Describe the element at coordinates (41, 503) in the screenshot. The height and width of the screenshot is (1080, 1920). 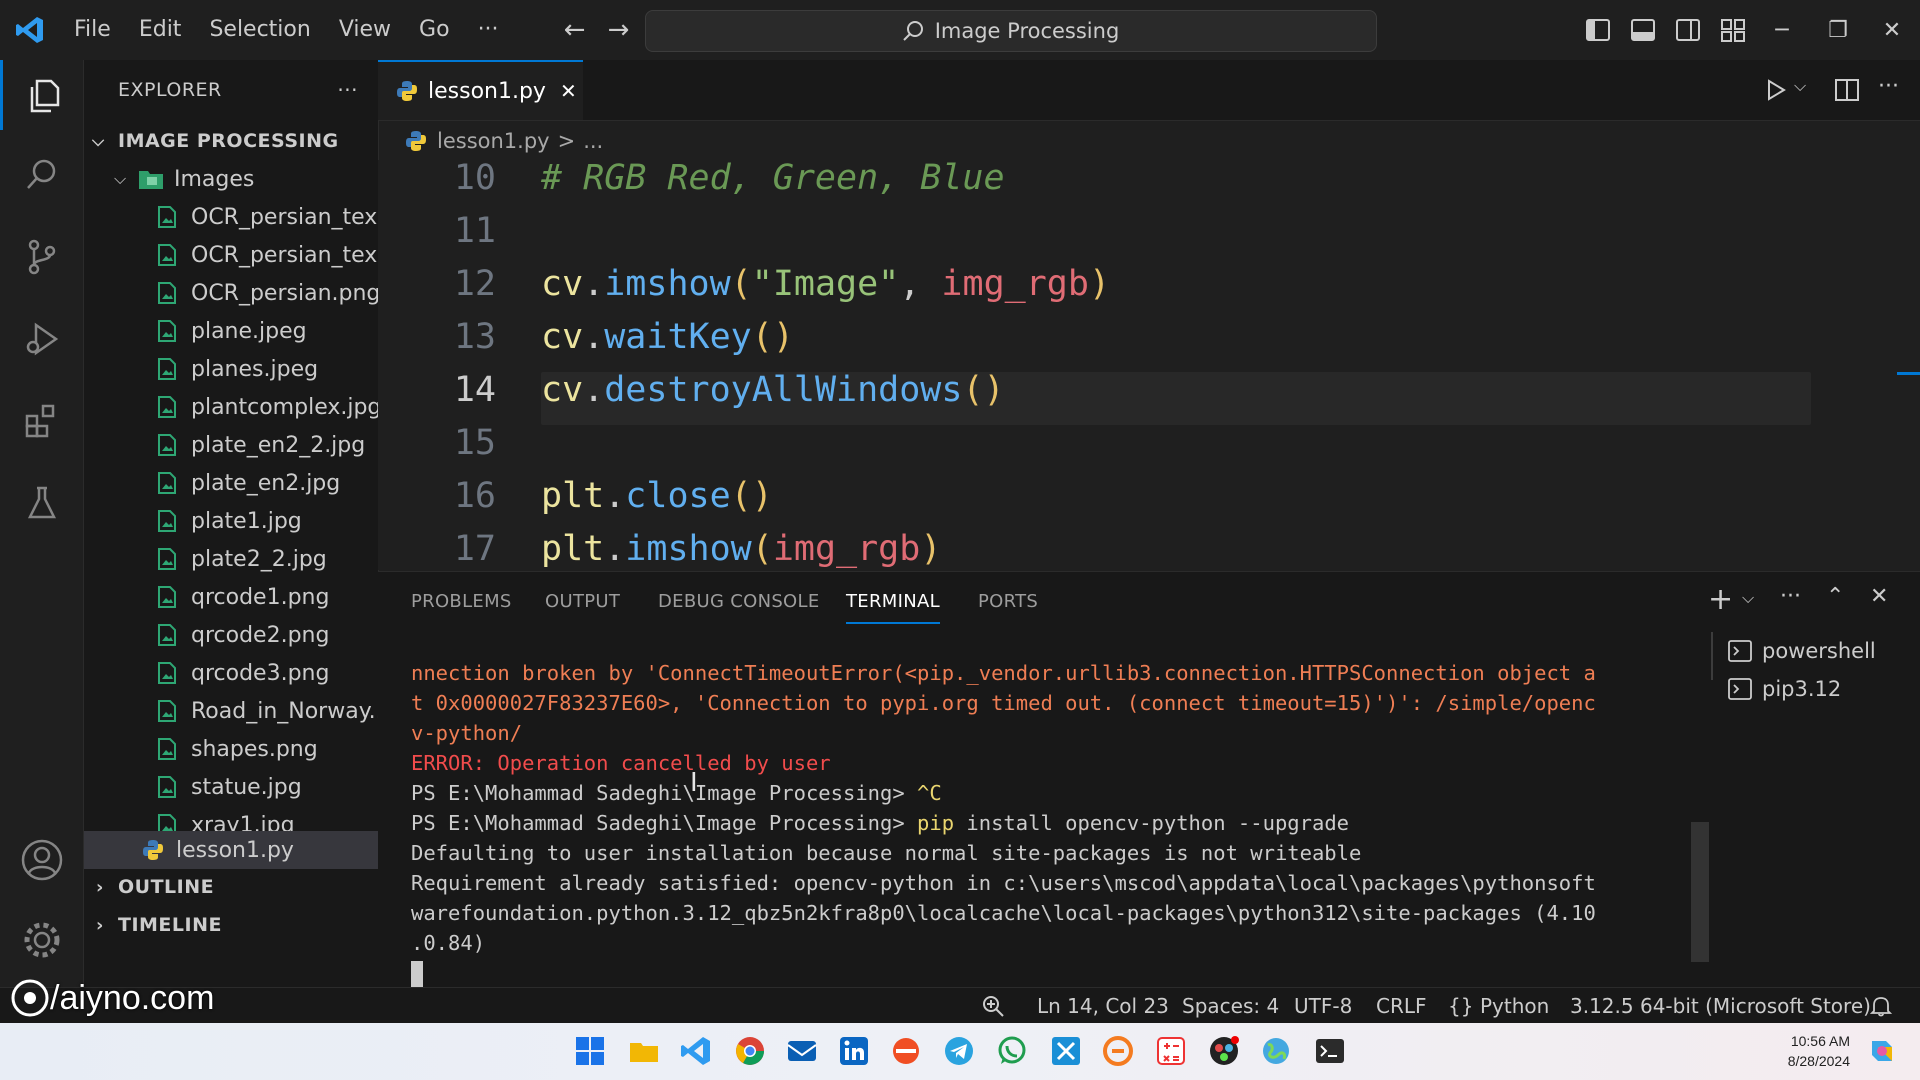
I see `testing-flask-icon` at that location.